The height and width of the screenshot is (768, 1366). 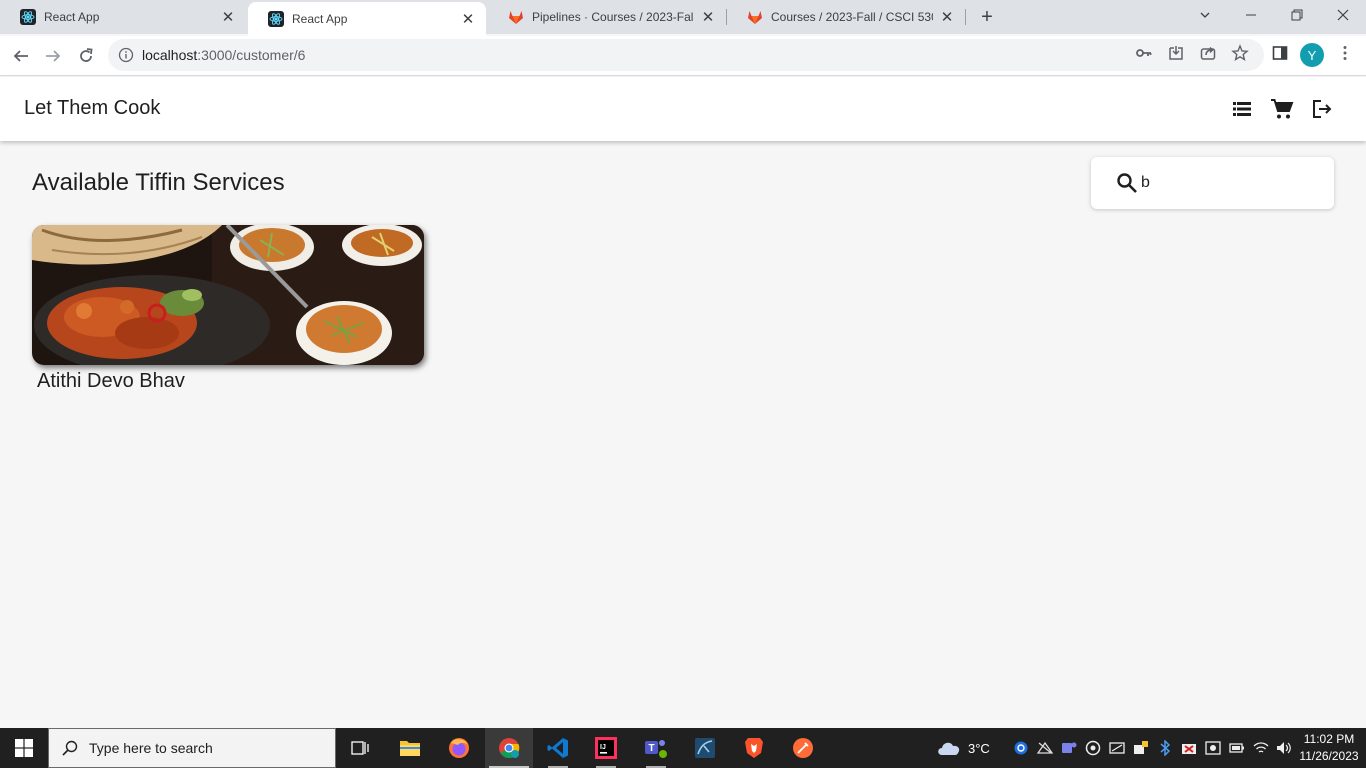 I want to click on search-box, so click(x=1212, y=183).